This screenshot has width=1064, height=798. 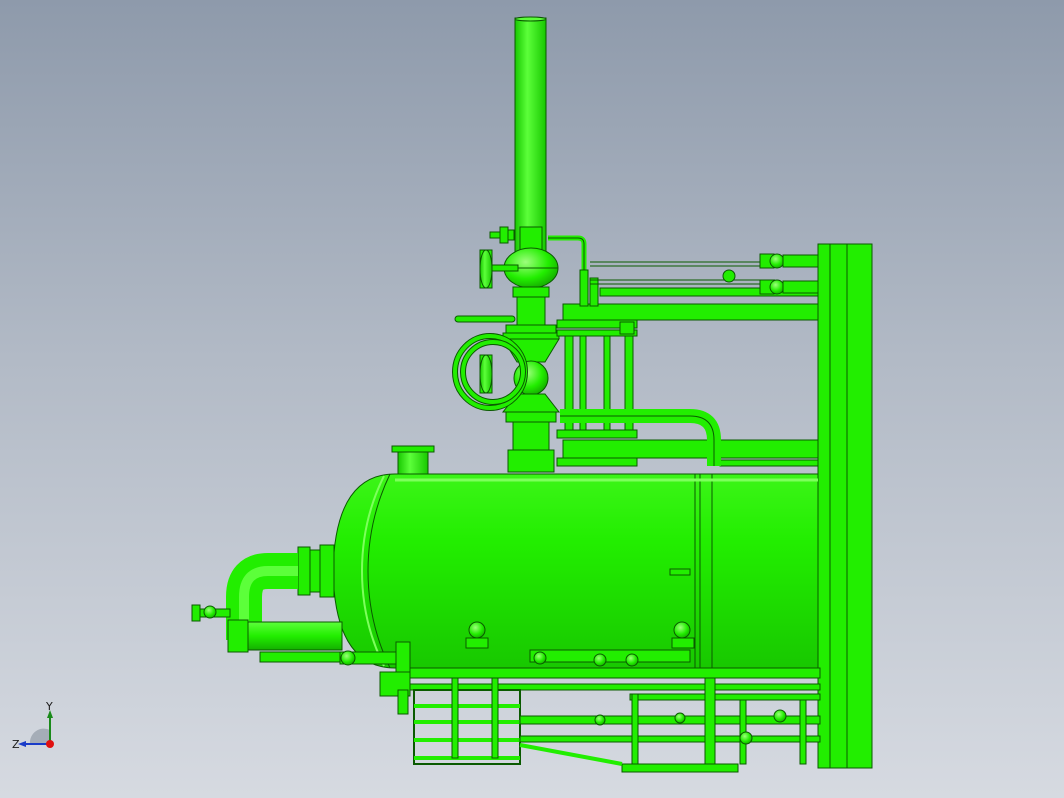 What do you see at coordinates (16, 744) in the screenshot?
I see `z-axis-label: Z` at bounding box center [16, 744].